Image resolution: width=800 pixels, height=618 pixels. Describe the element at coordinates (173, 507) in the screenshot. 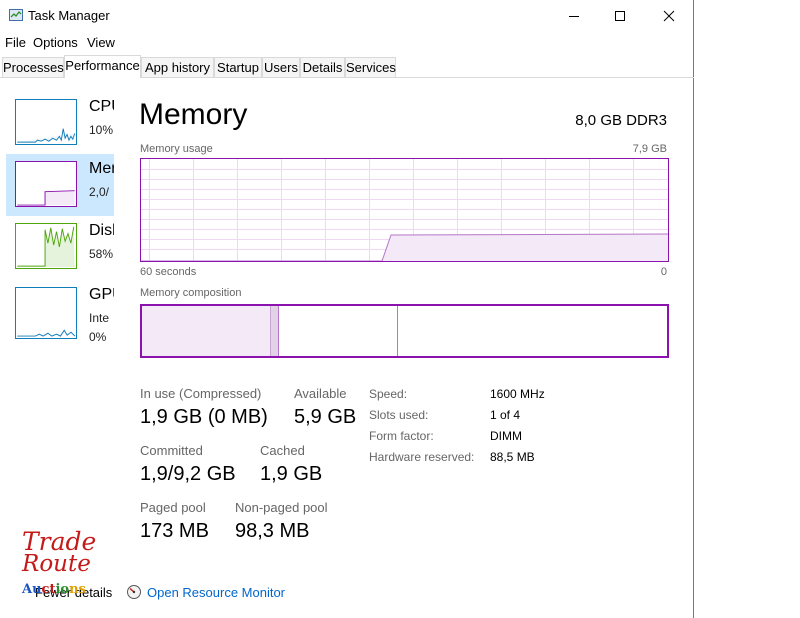

I see `paged-pool-label: Paged pool` at that location.